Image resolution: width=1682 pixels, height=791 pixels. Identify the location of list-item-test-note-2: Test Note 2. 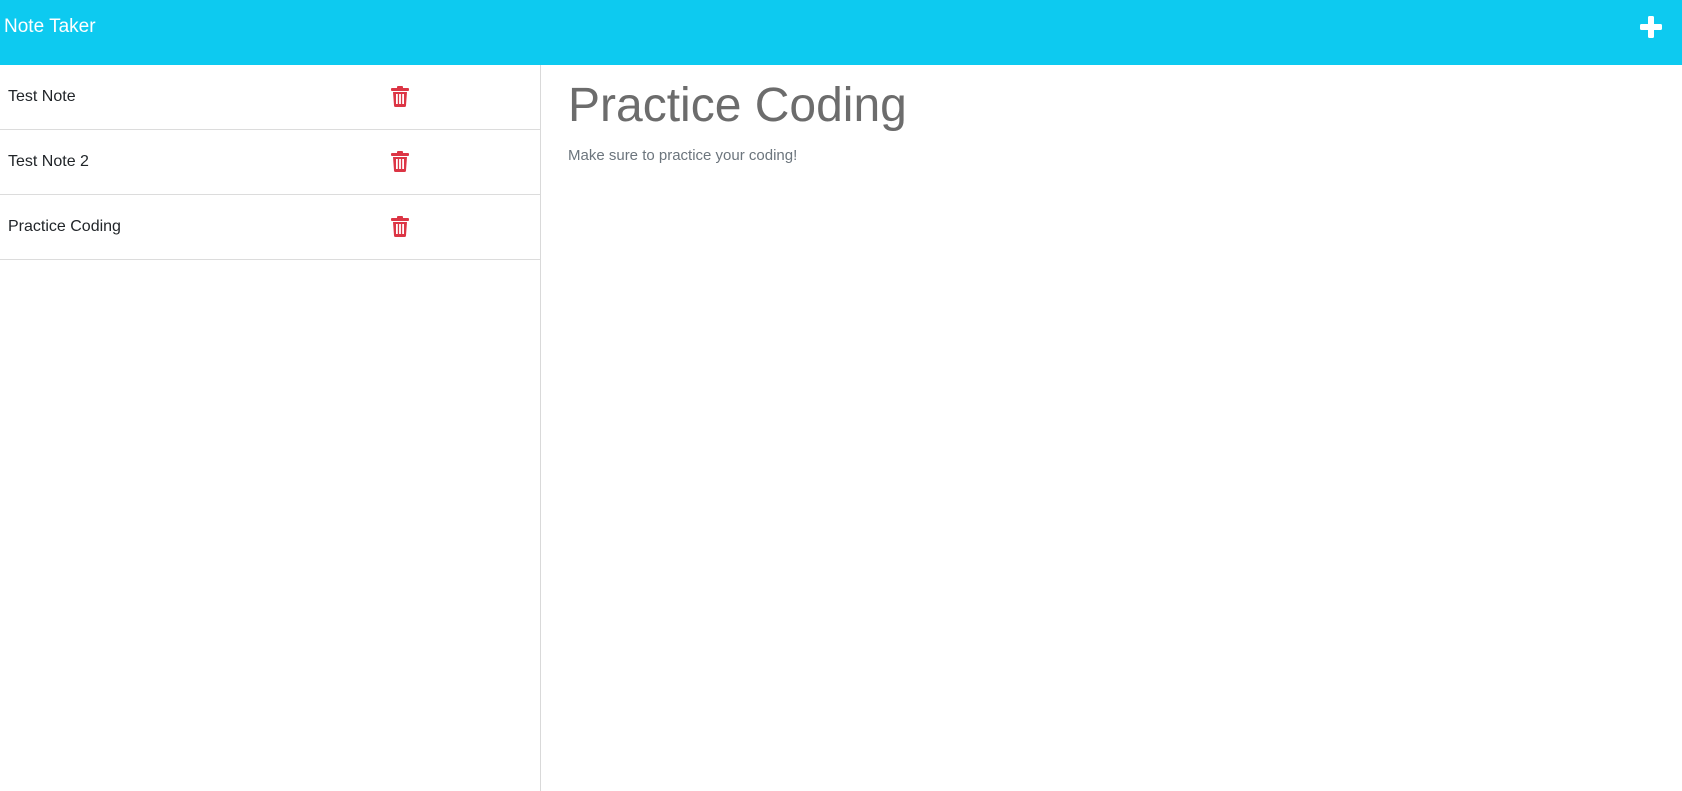
(270, 162).